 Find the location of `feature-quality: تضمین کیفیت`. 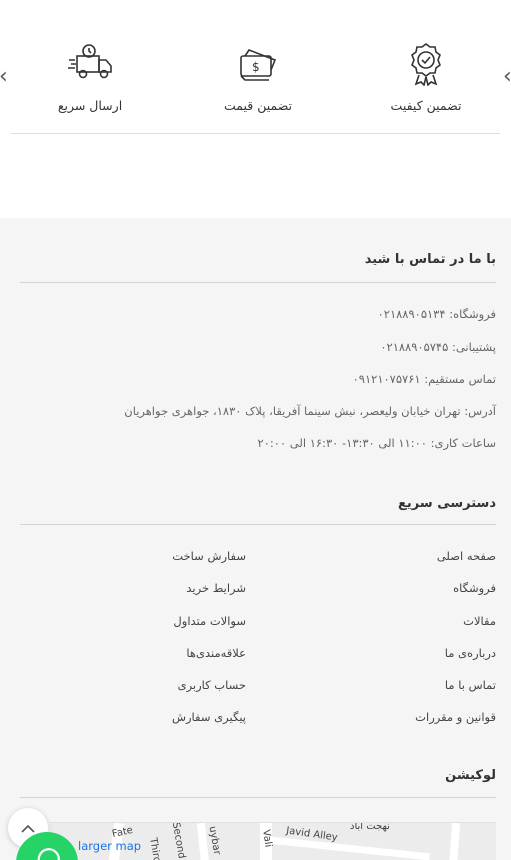

feature-quality: تضمین کیفیت is located at coordinates (426, 77).